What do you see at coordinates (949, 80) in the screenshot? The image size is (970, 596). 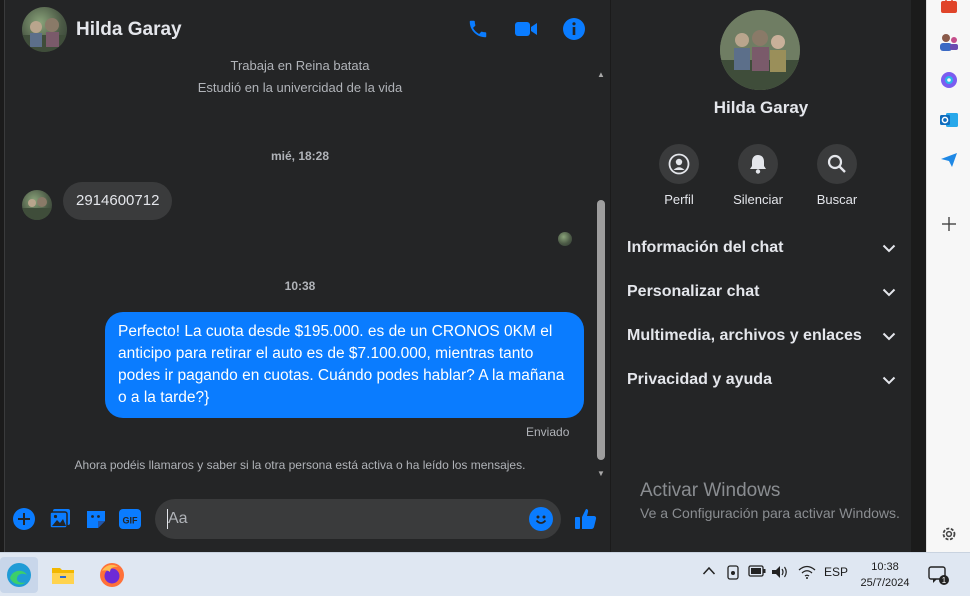 I see `copilot-icon` at bounding box center [949, 80].